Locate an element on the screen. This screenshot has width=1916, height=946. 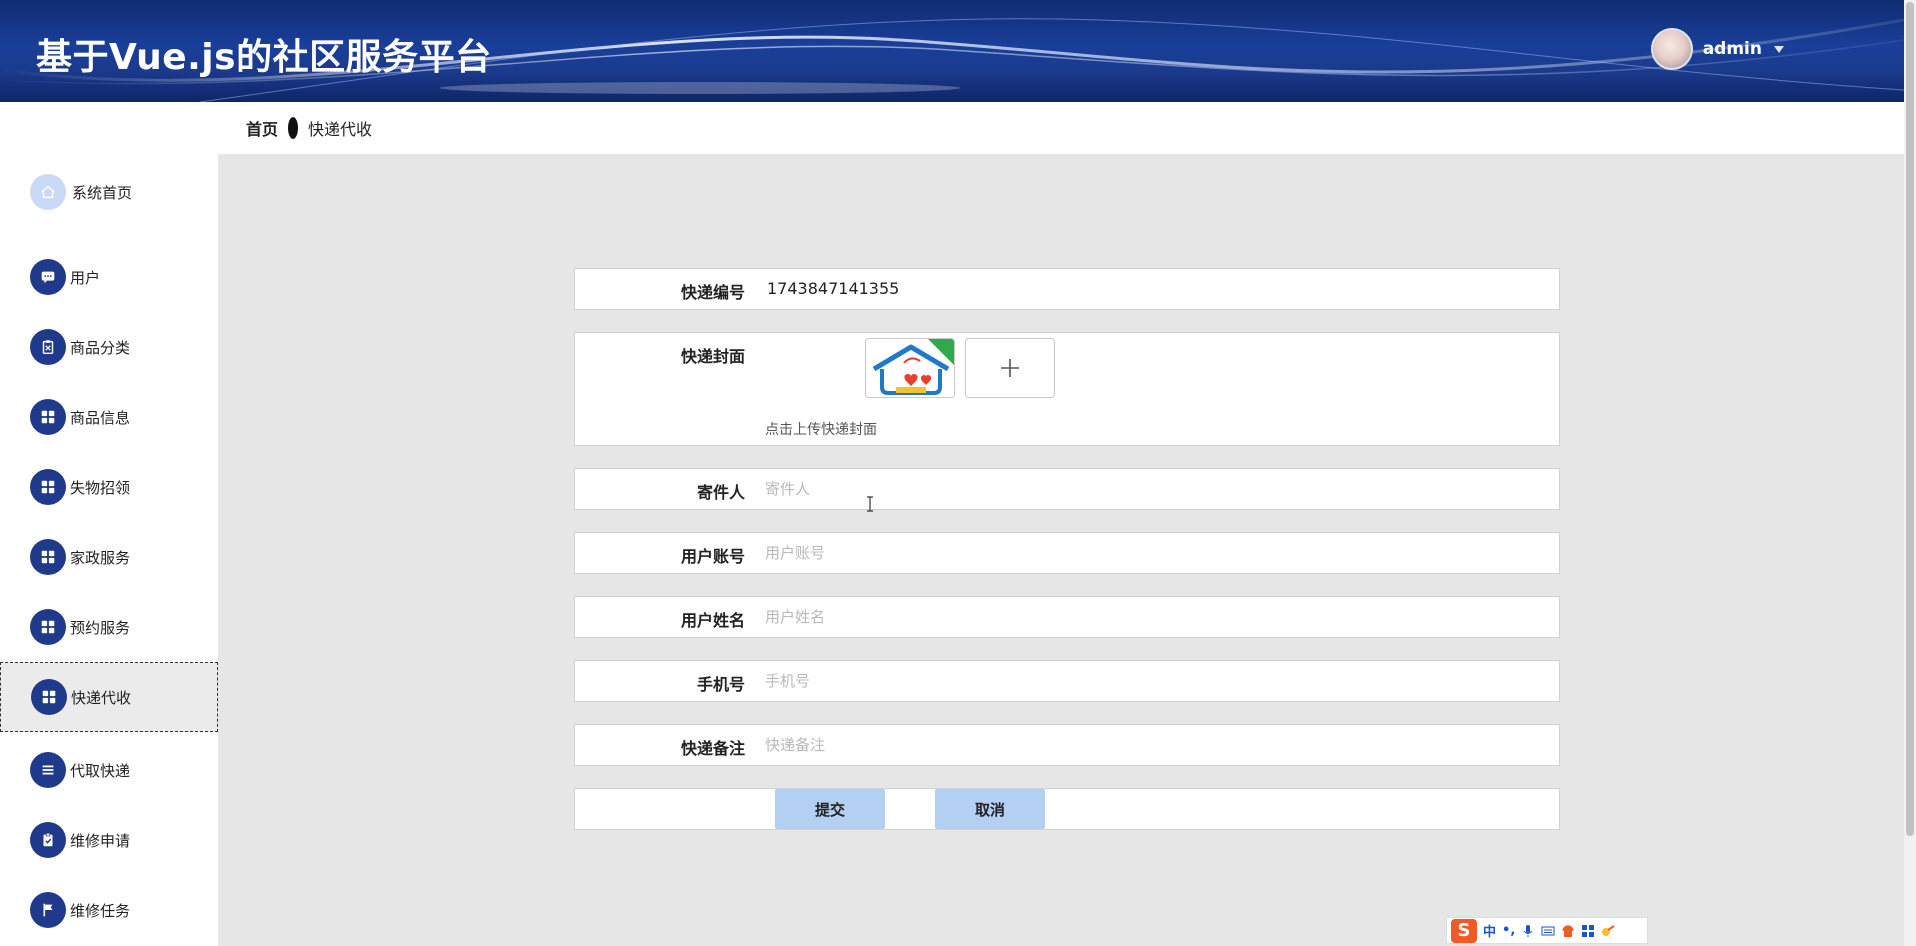
user-name-input is located at coordinates (1155, 617).